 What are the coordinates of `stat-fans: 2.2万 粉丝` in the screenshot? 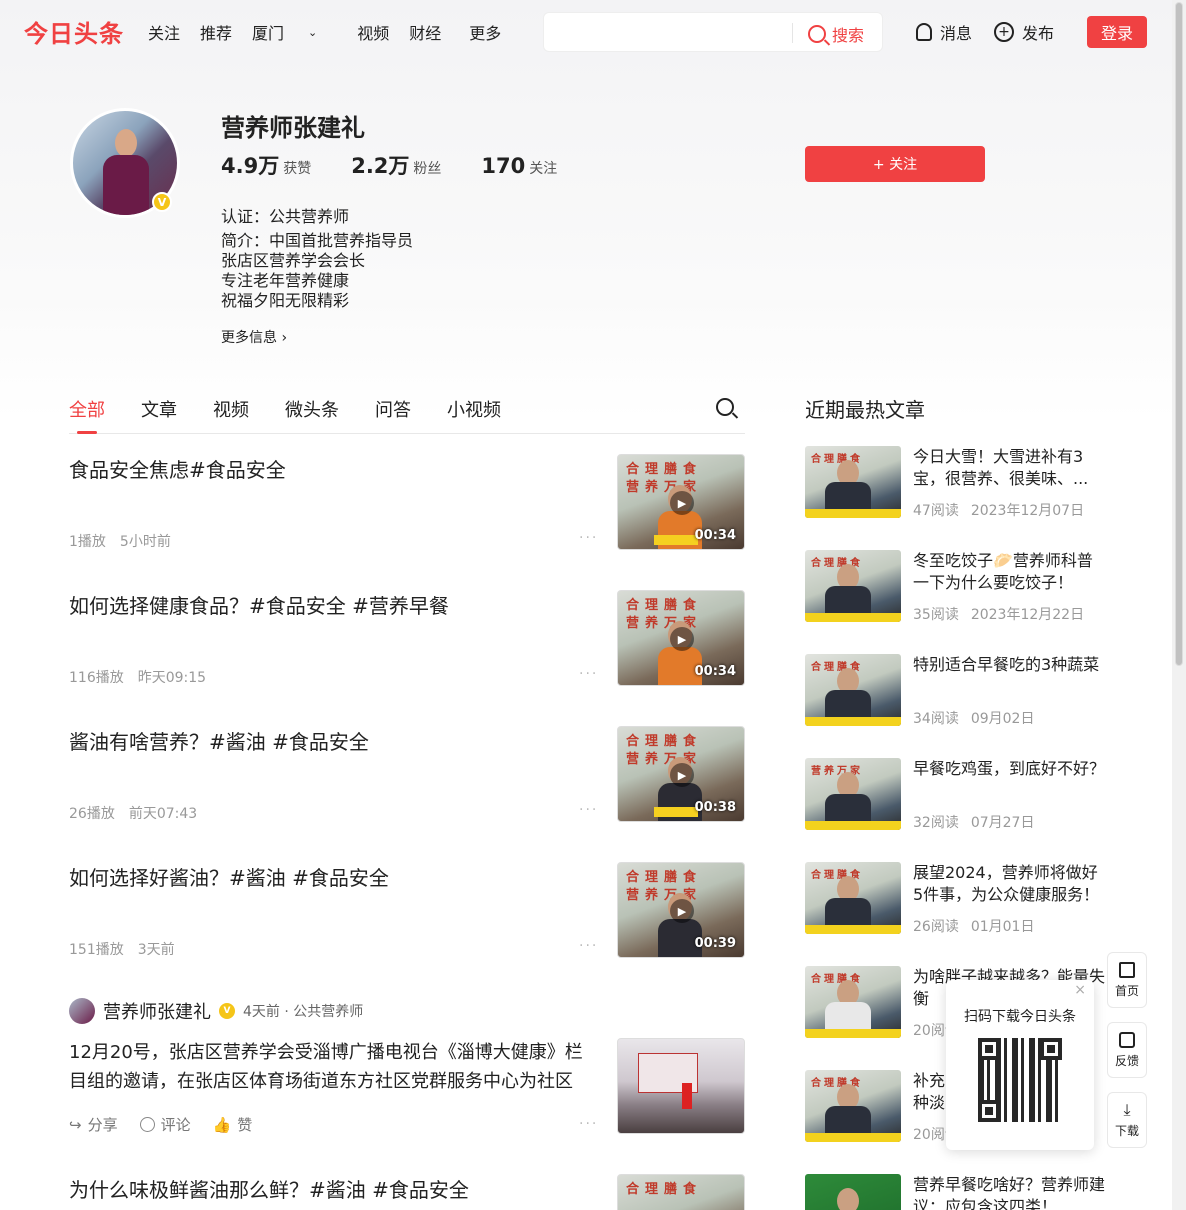 It's located at (396, 165).